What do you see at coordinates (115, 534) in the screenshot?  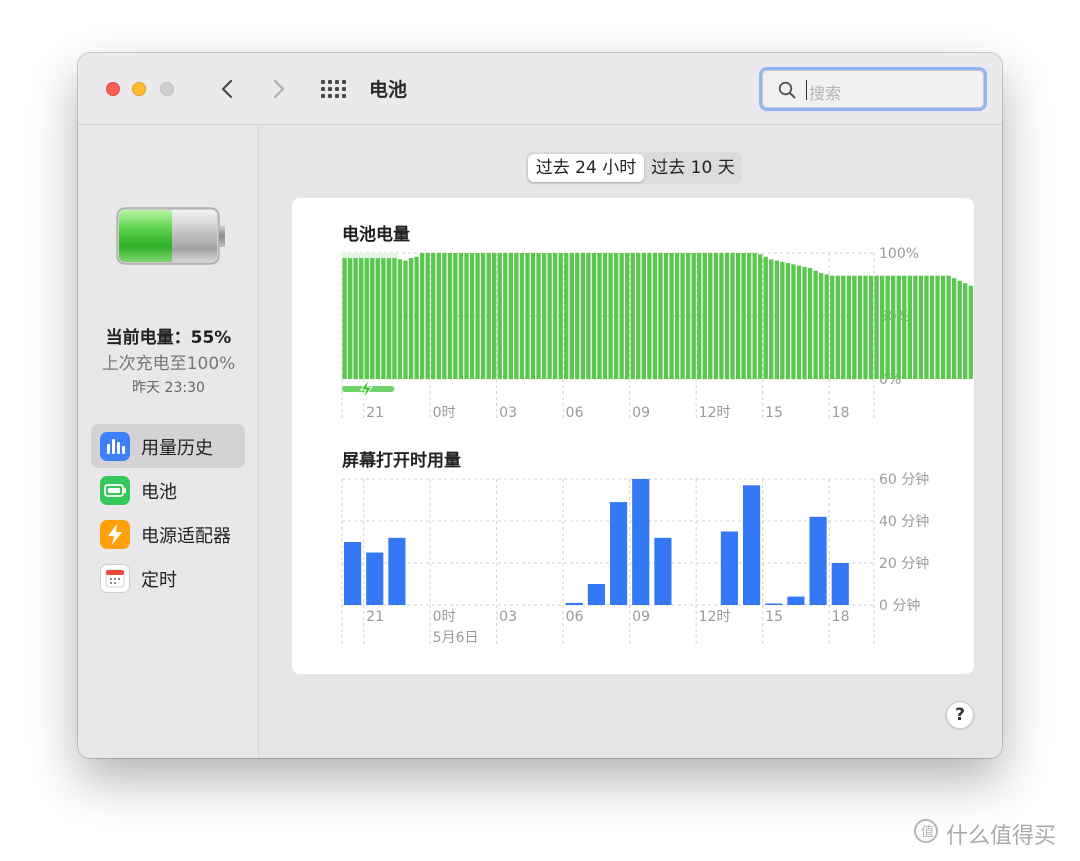 I see `lightning-icon` at bounding box center [115, 534].